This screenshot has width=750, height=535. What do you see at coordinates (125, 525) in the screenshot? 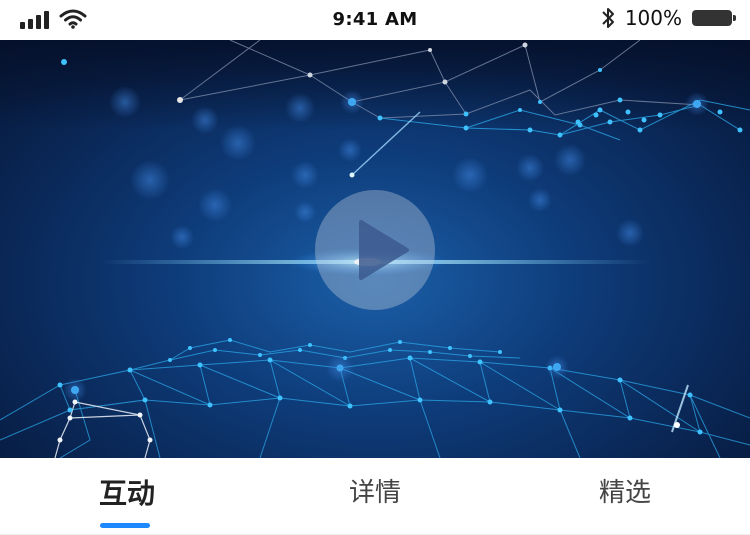
I see `active-tab-indicator` at bounding box center [125, 525].